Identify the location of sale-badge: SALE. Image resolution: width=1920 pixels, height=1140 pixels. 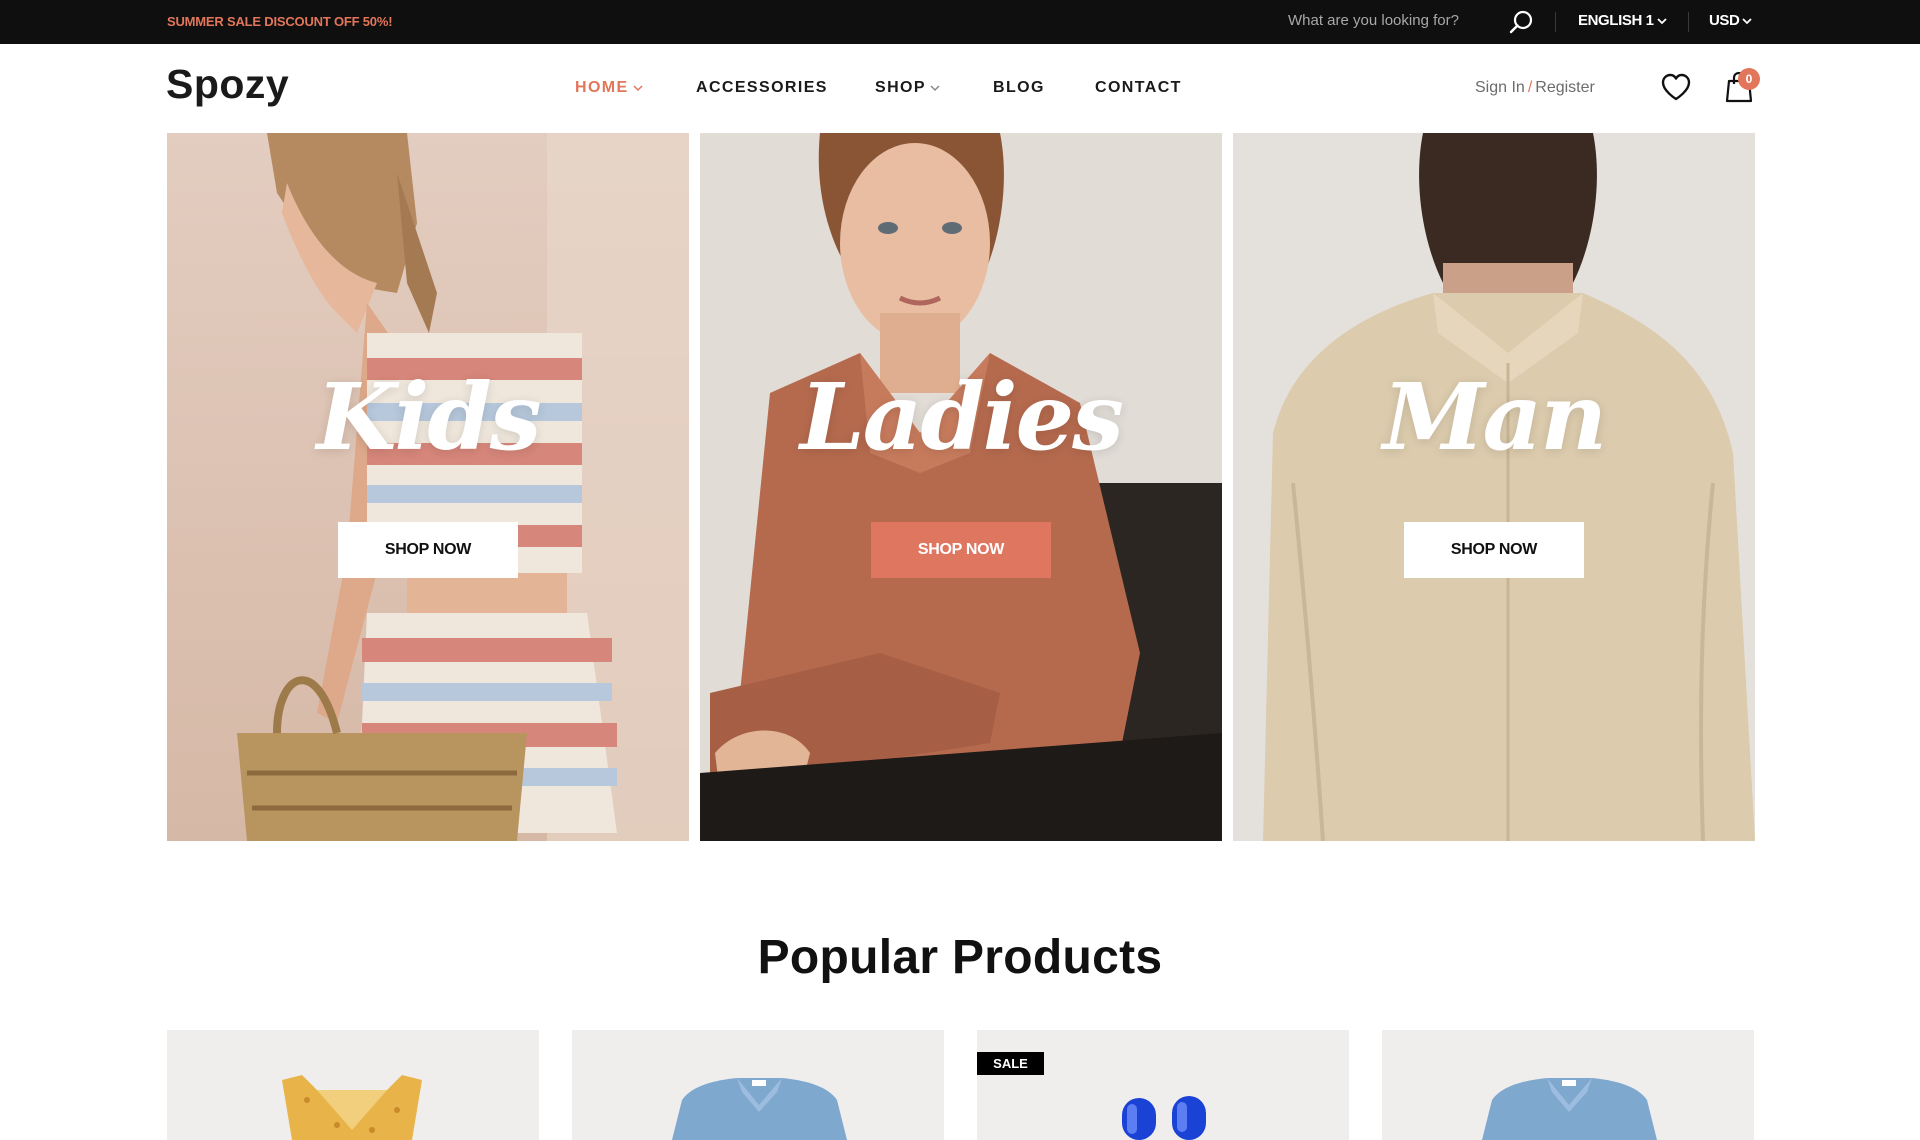
(1010, 1063).